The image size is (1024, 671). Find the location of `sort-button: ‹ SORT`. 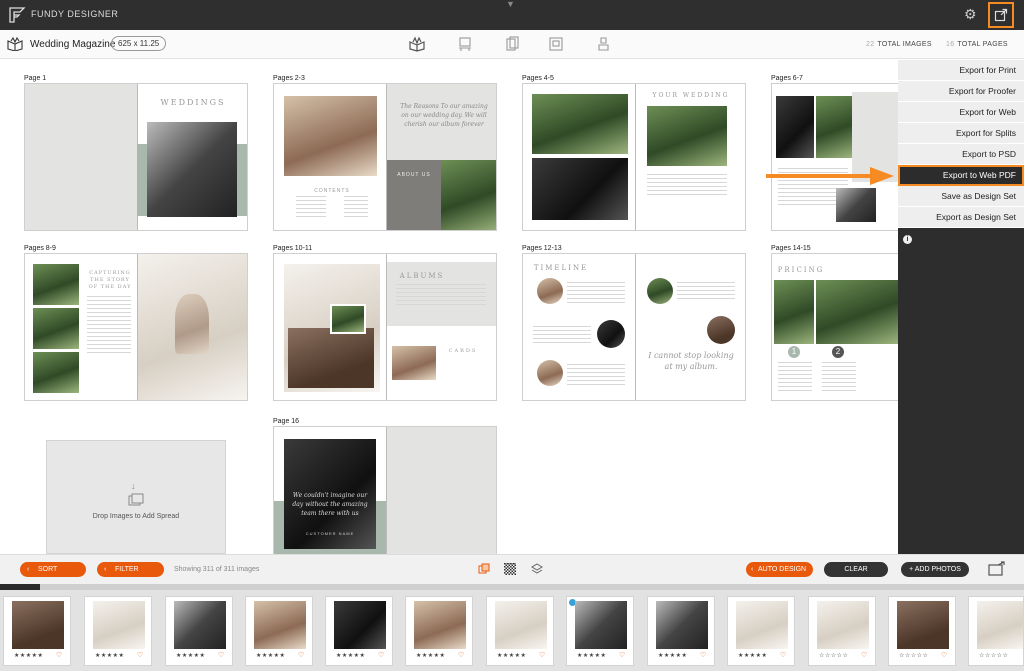

sort-button: ‹ SORT is located at coordinates (53, 569).